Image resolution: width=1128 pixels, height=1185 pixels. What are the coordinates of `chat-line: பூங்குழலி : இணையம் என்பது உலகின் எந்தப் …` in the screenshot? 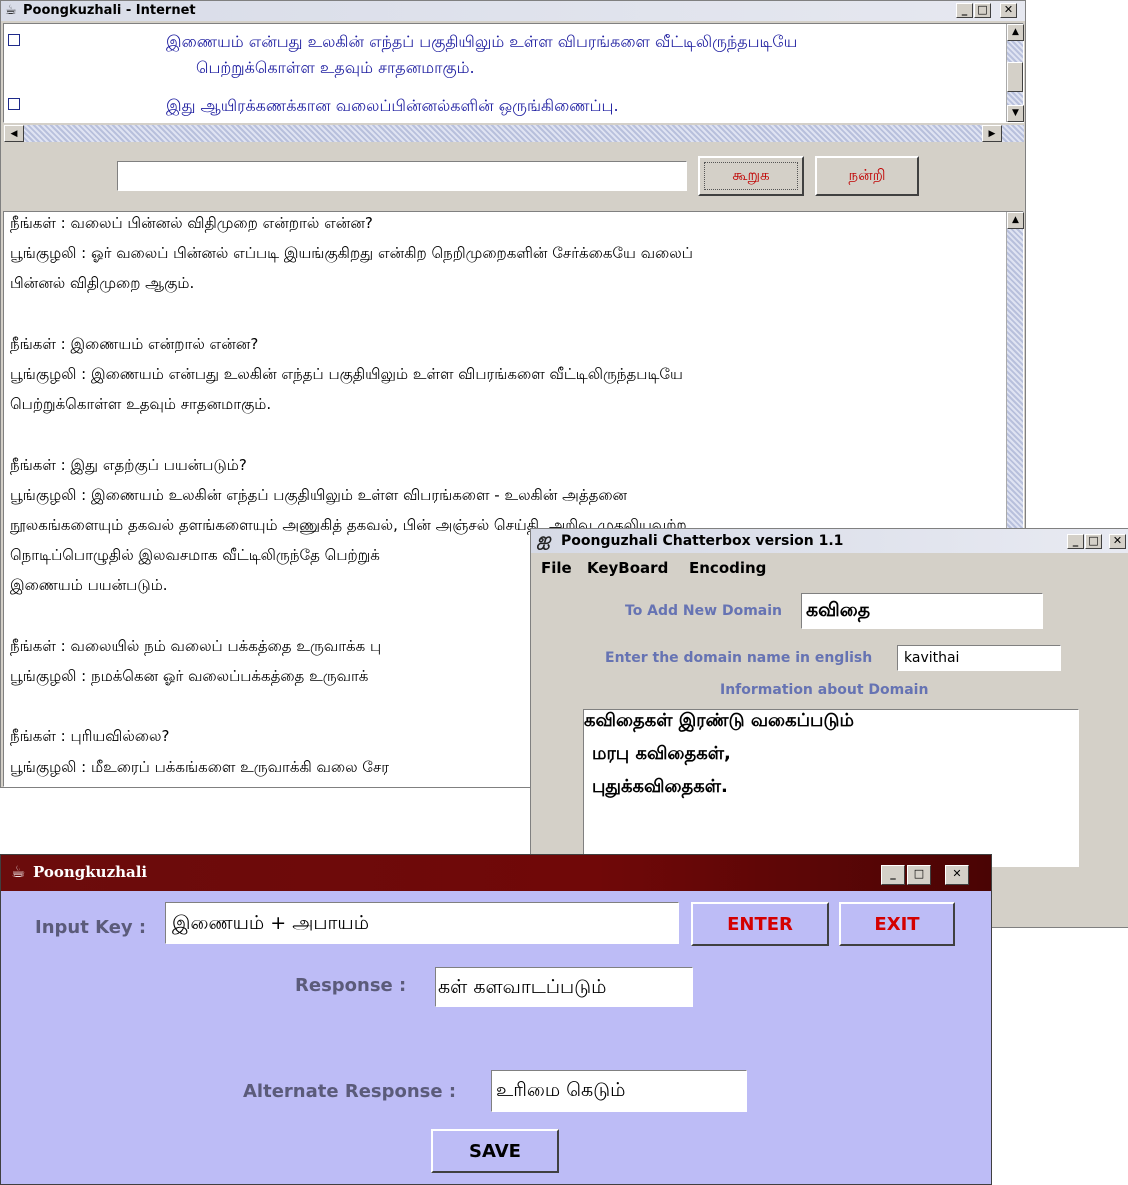 It's located at (346, 374).